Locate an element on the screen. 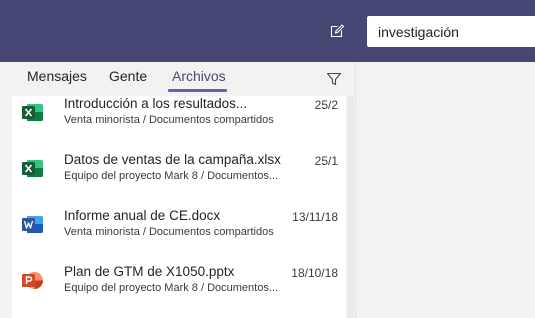  tab-archivos: Archivos is located at coordinates (199, 76).